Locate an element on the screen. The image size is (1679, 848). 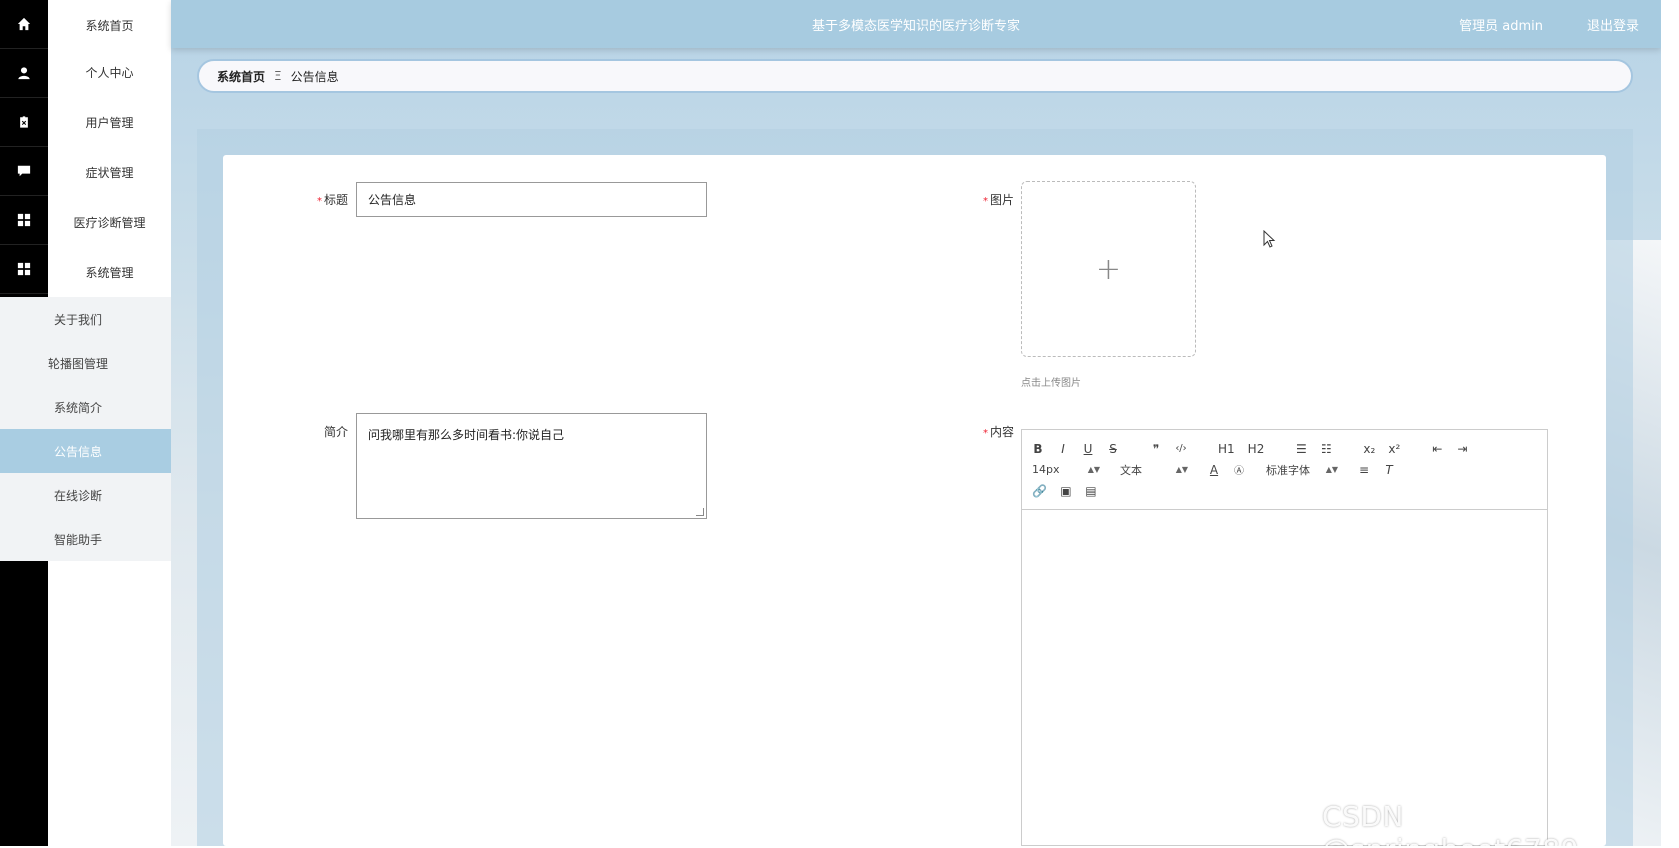
sidebar-item-label: 系统管理 is located at coordinates (109, 272).